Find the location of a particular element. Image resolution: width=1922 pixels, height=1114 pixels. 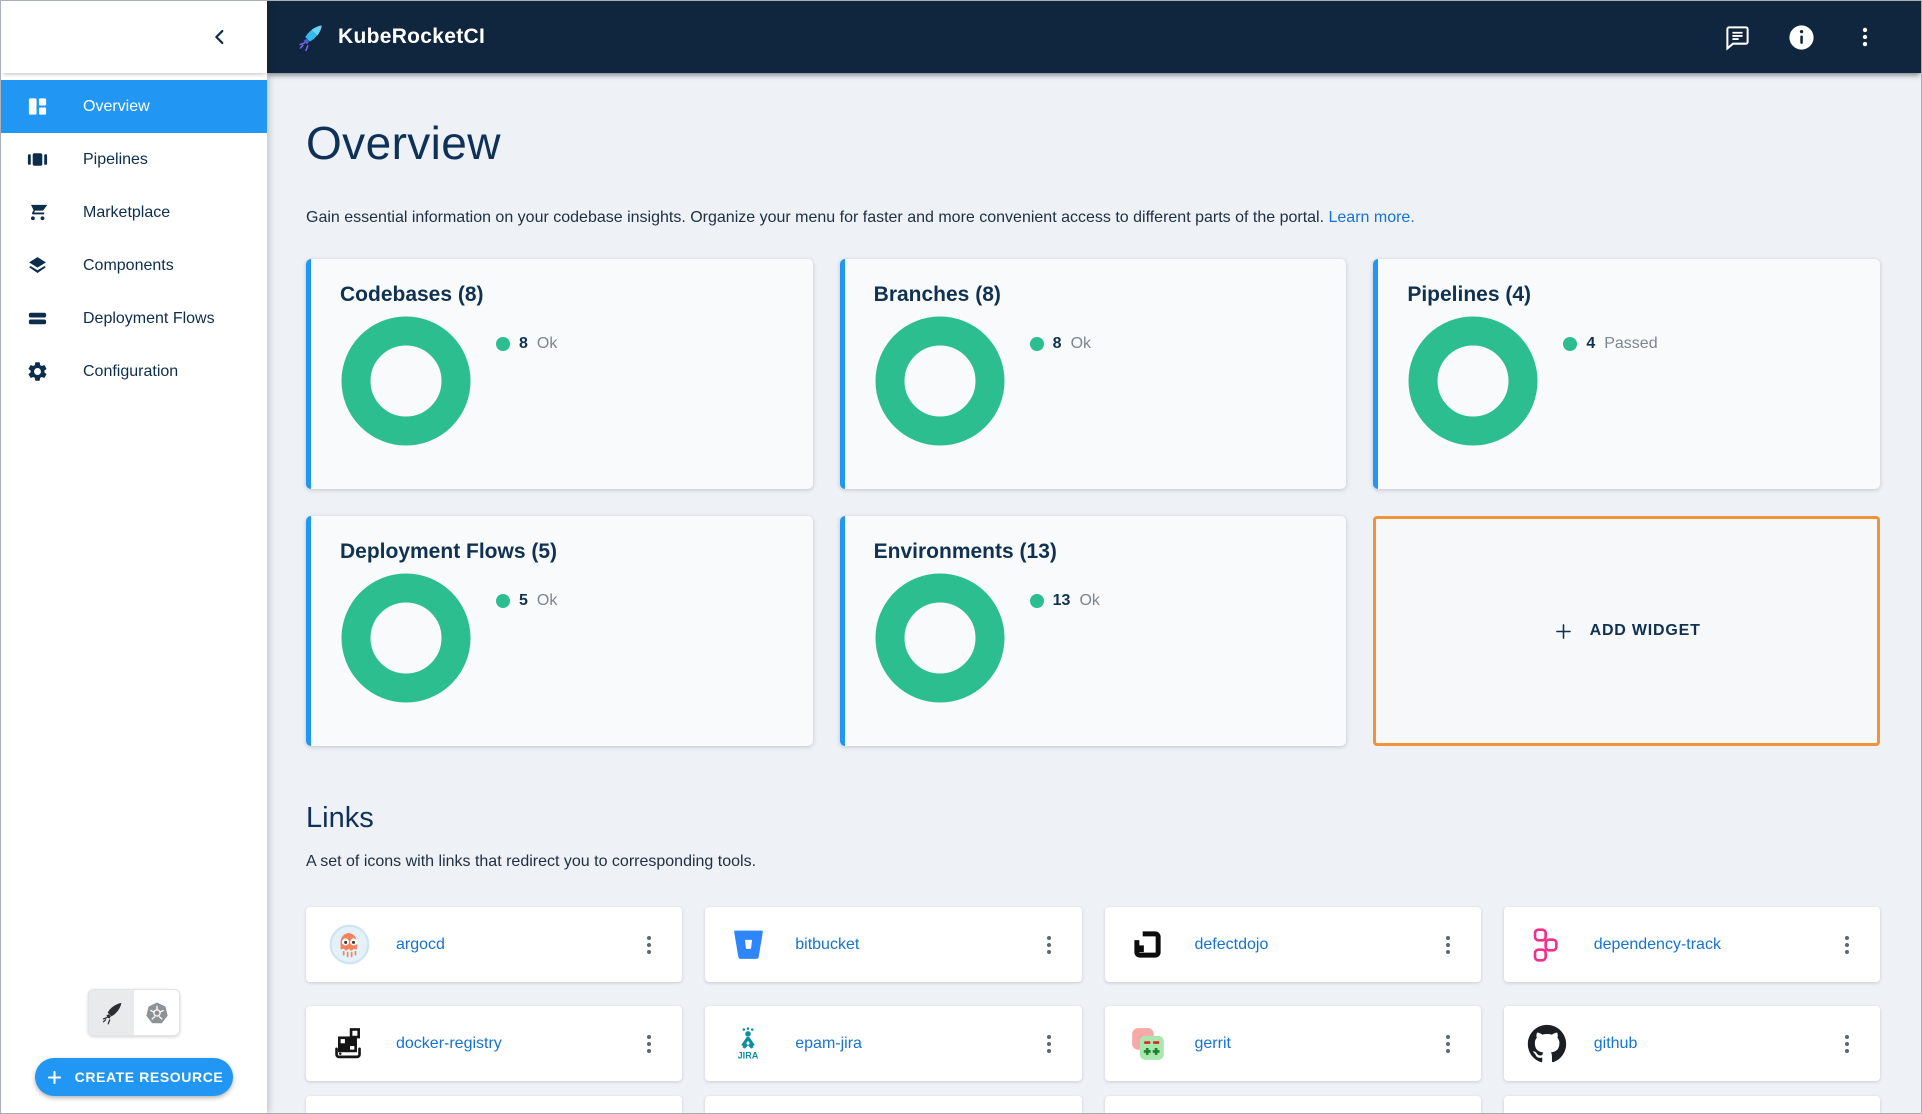

chat-icon is located at coordinates (1737, 38).